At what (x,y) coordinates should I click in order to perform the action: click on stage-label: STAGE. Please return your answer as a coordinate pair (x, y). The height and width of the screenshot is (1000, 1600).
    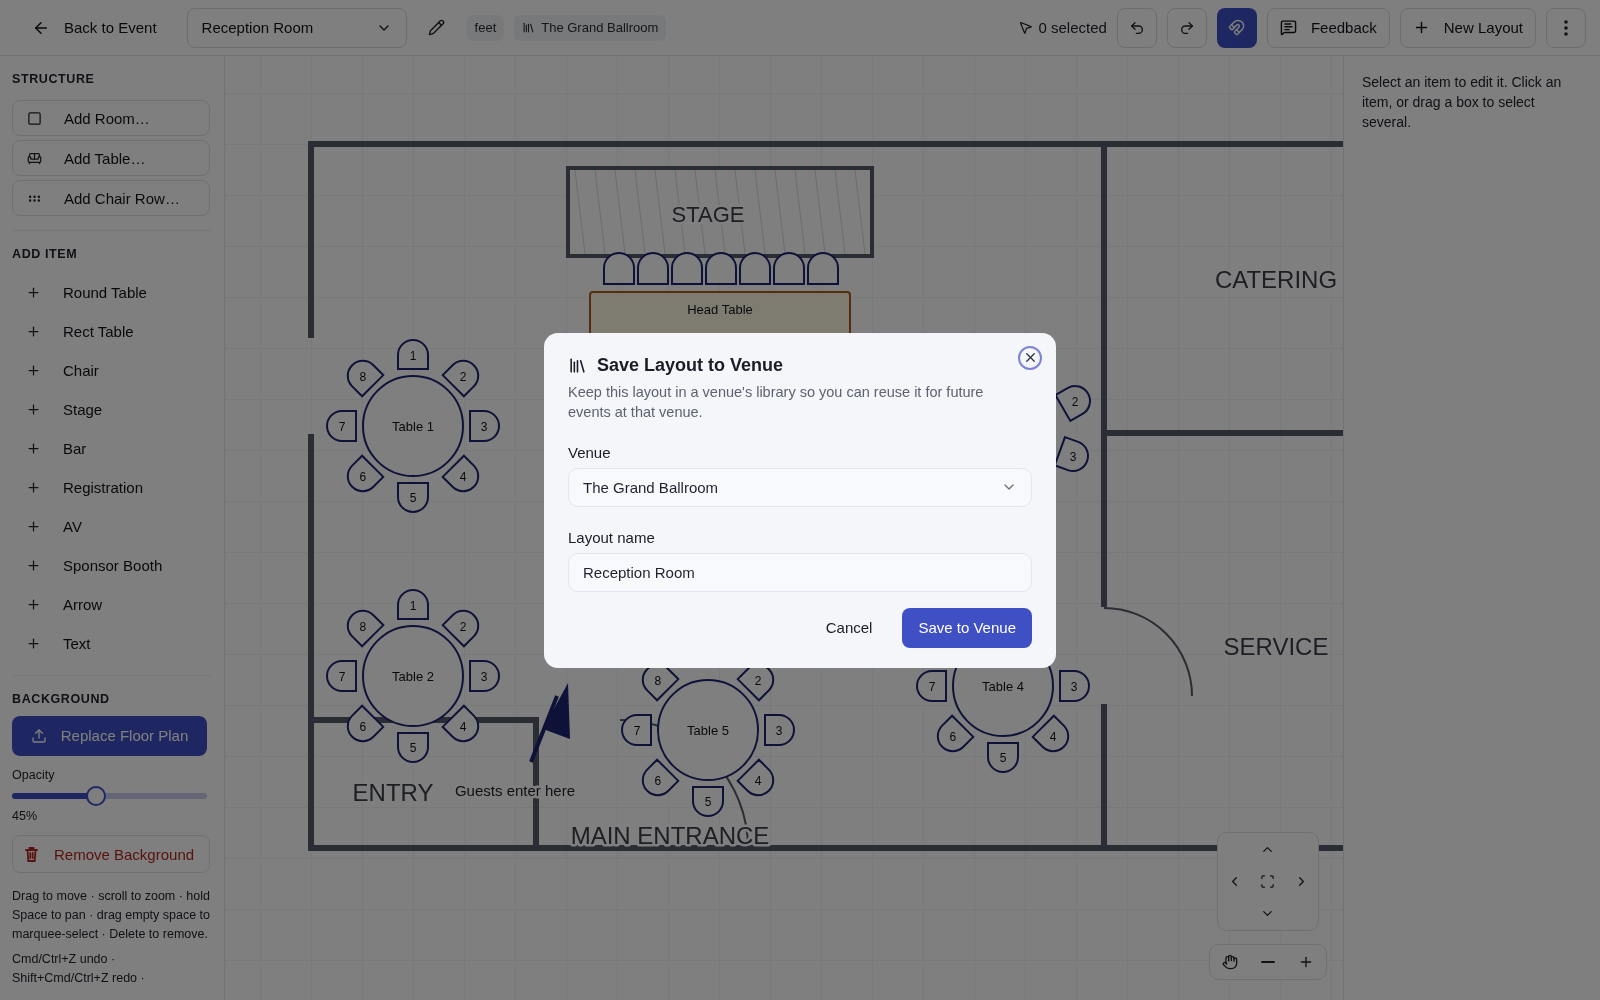
    Looking at the image, I should click on (708, 214).